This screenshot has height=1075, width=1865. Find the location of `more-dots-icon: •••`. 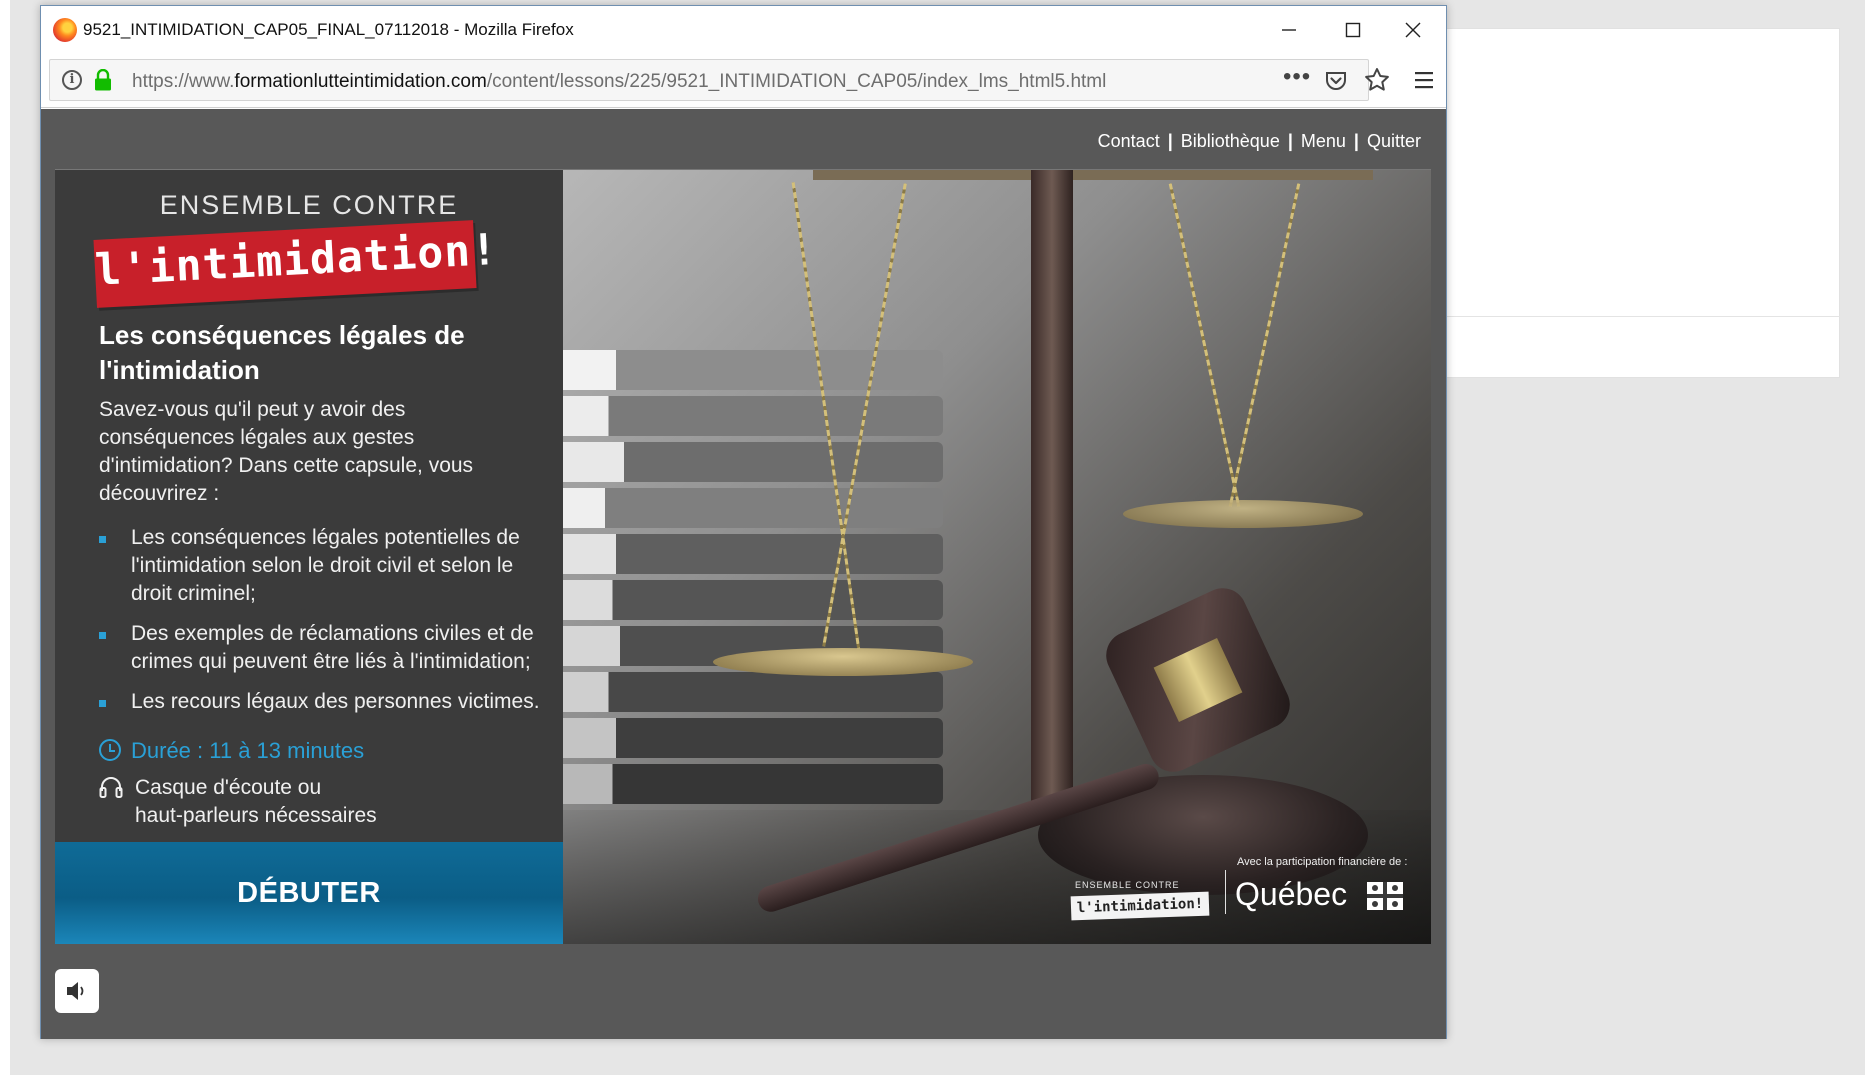

more-dots-icon: ••• is located at coordinates (1297, 77).